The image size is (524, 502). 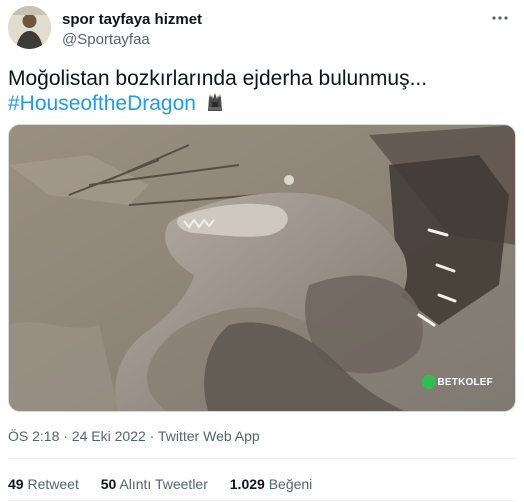 I want to click on tweet-metadata: ÖS 2:18 · 24 Eki 2022 · Twitter Web App, so click(x=134, y=436).